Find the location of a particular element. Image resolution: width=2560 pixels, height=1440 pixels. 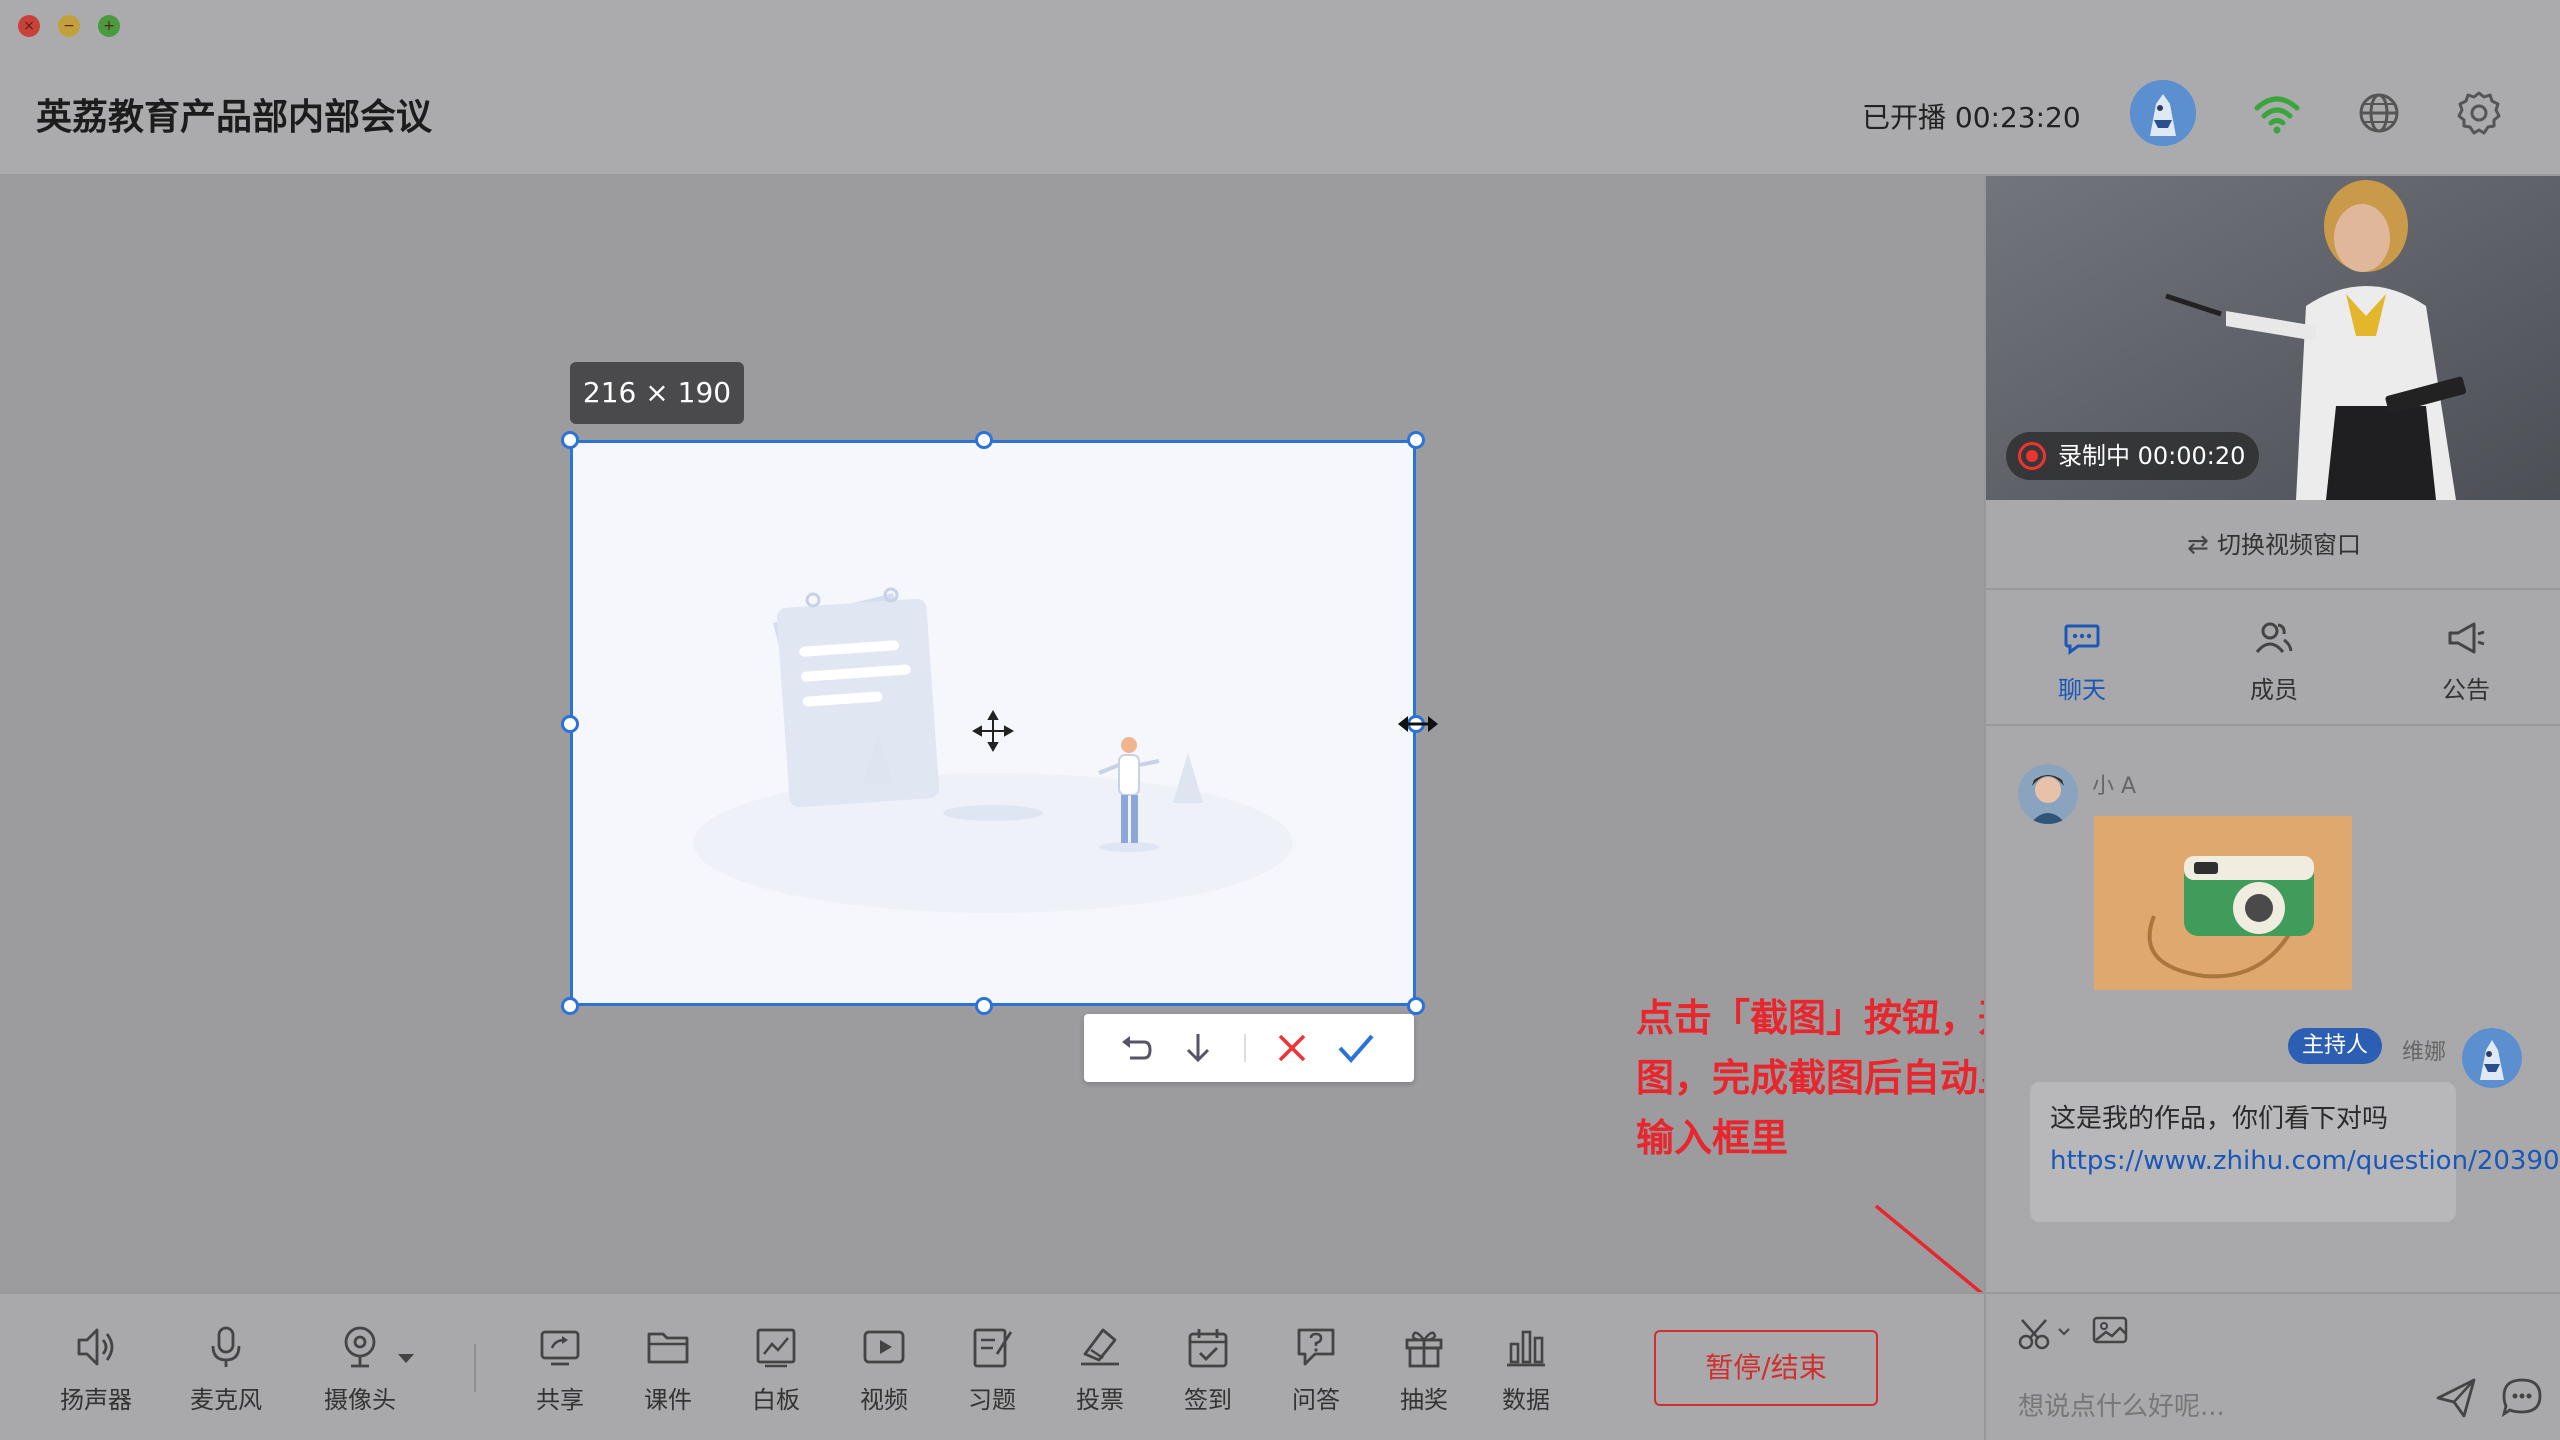

members-icon is located at coordinates (2274, 637).